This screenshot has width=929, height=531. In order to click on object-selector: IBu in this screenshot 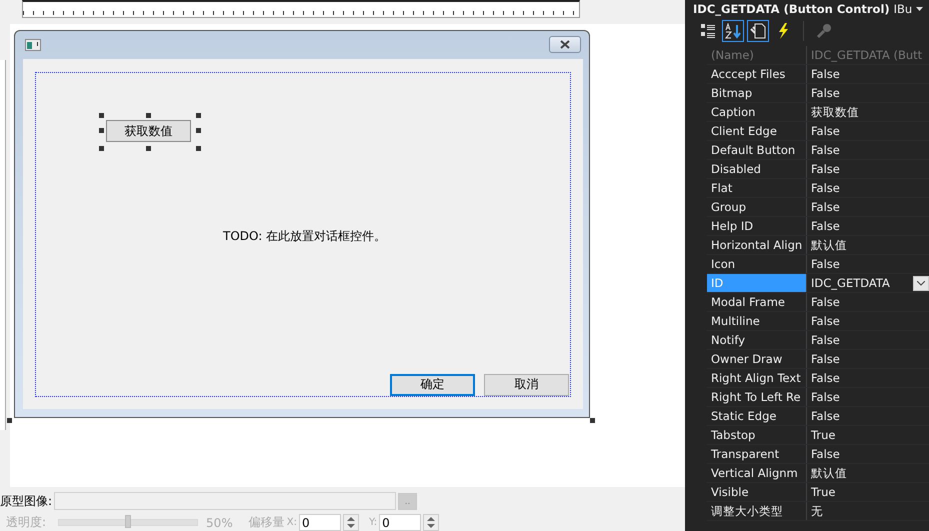, I will do `click(909, 9)`.